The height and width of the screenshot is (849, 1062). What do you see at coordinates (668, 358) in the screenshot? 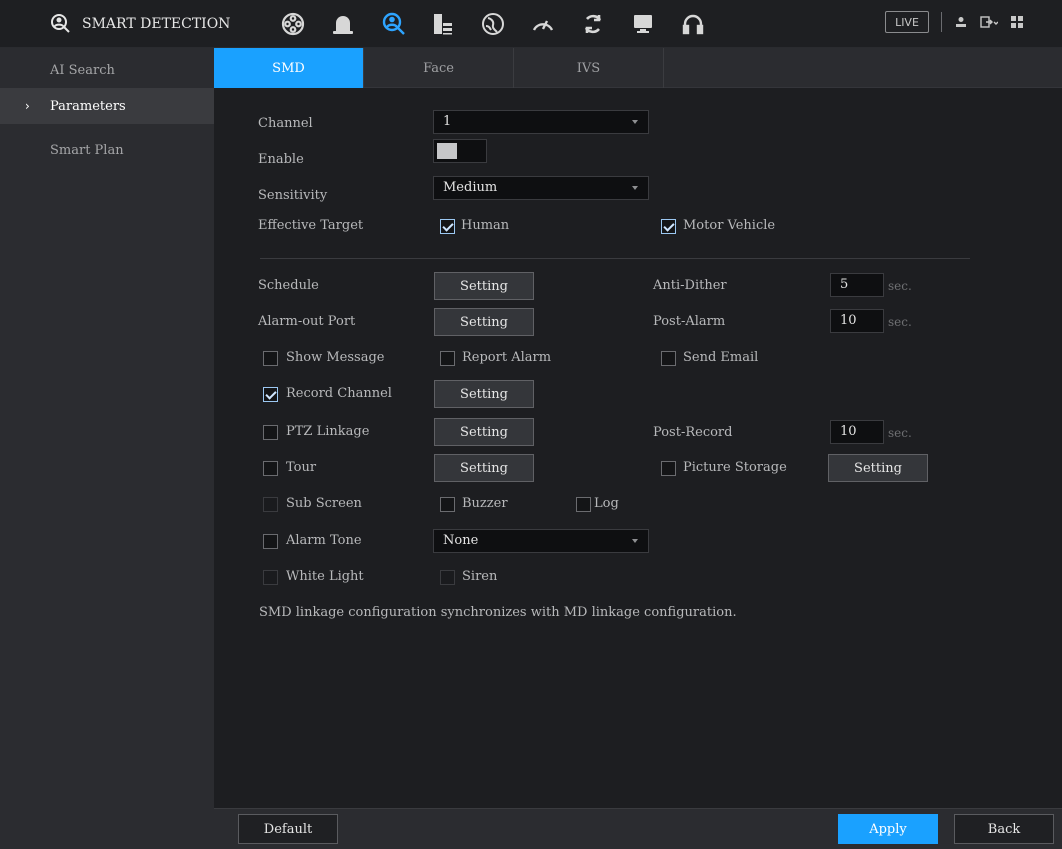
I see `send-email-checkbox` at bounding box center [668, 358].